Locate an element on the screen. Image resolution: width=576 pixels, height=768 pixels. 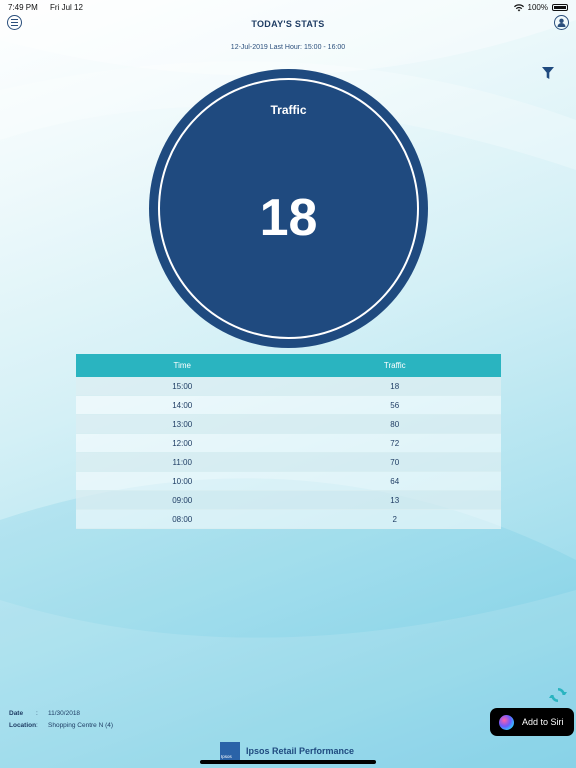
brand-name: Ipsos Retail Performance is located at coordinates (300, 751).